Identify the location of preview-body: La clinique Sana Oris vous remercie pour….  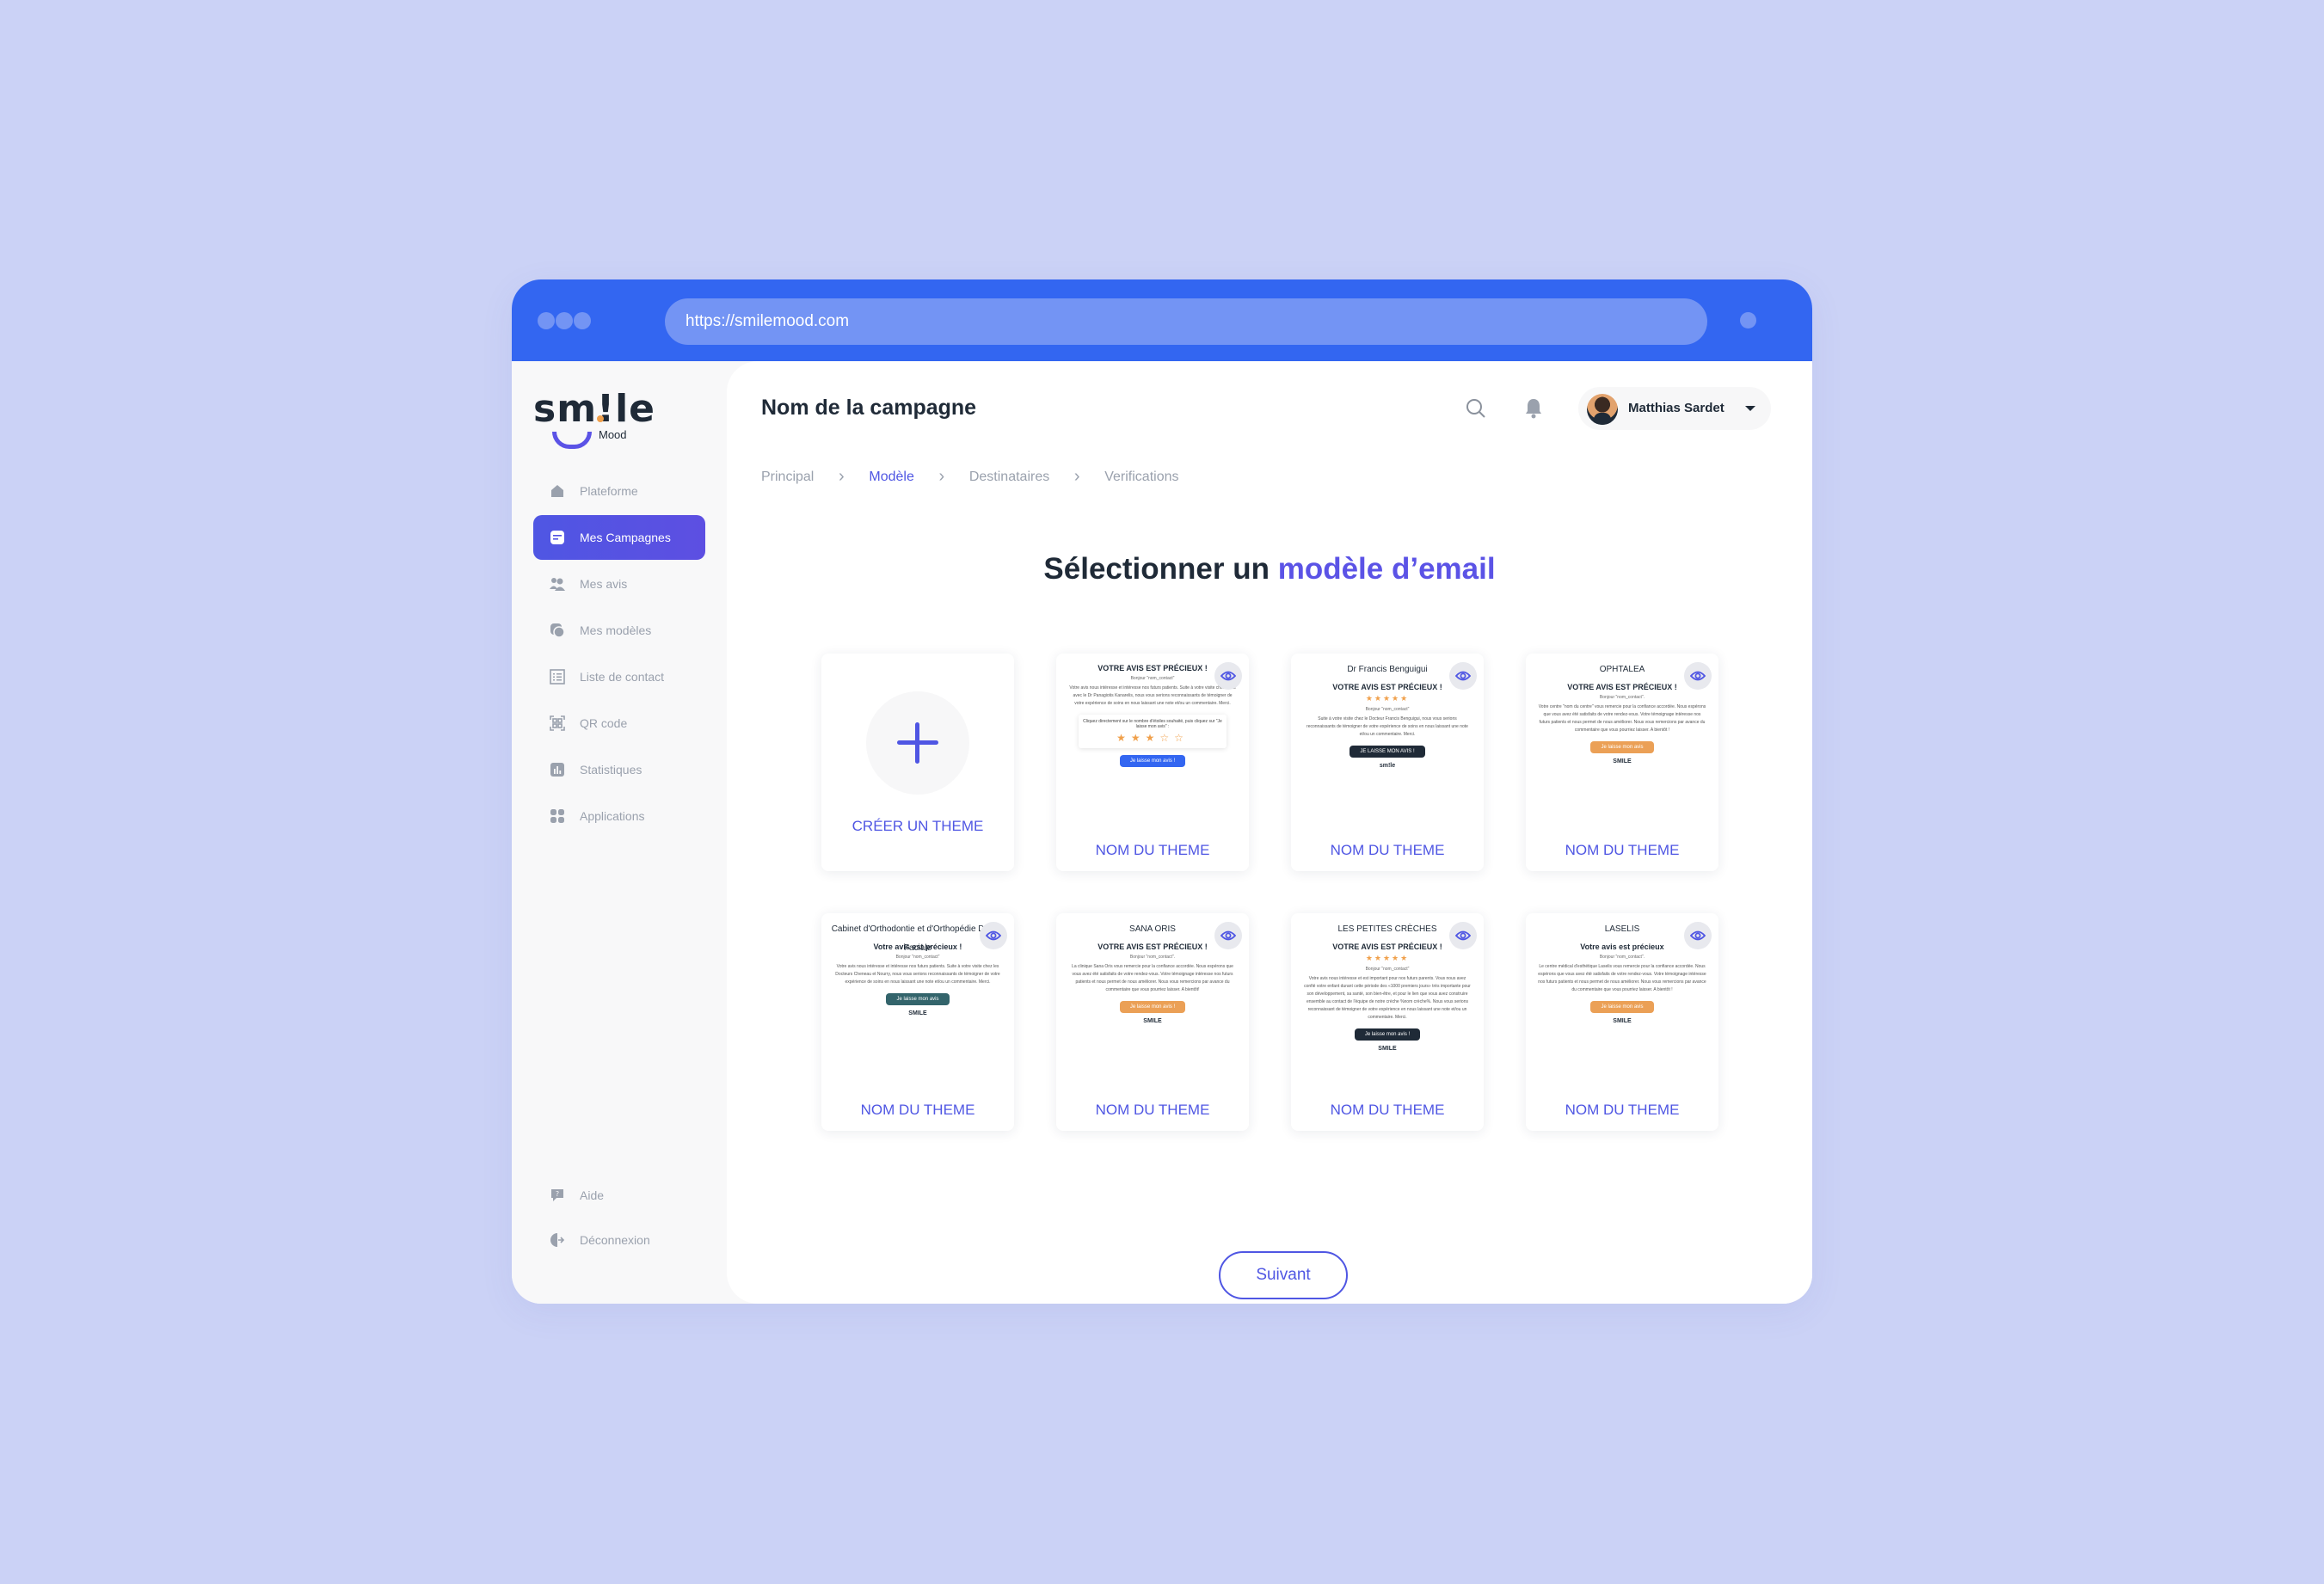
(1152, 978).